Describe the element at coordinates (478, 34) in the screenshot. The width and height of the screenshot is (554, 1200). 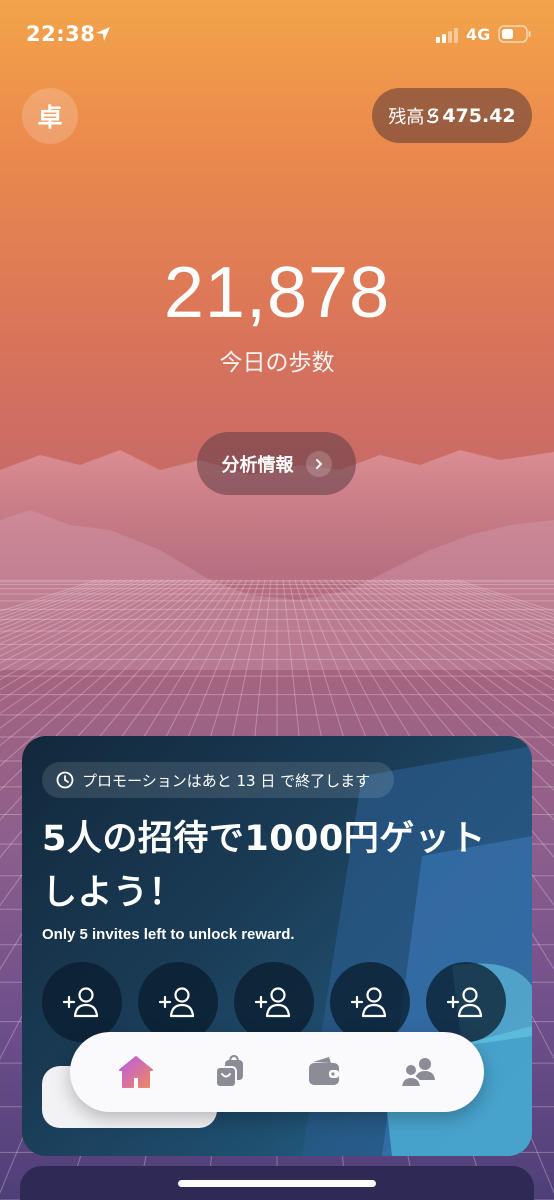
I see `network-type: 4G` at that location.